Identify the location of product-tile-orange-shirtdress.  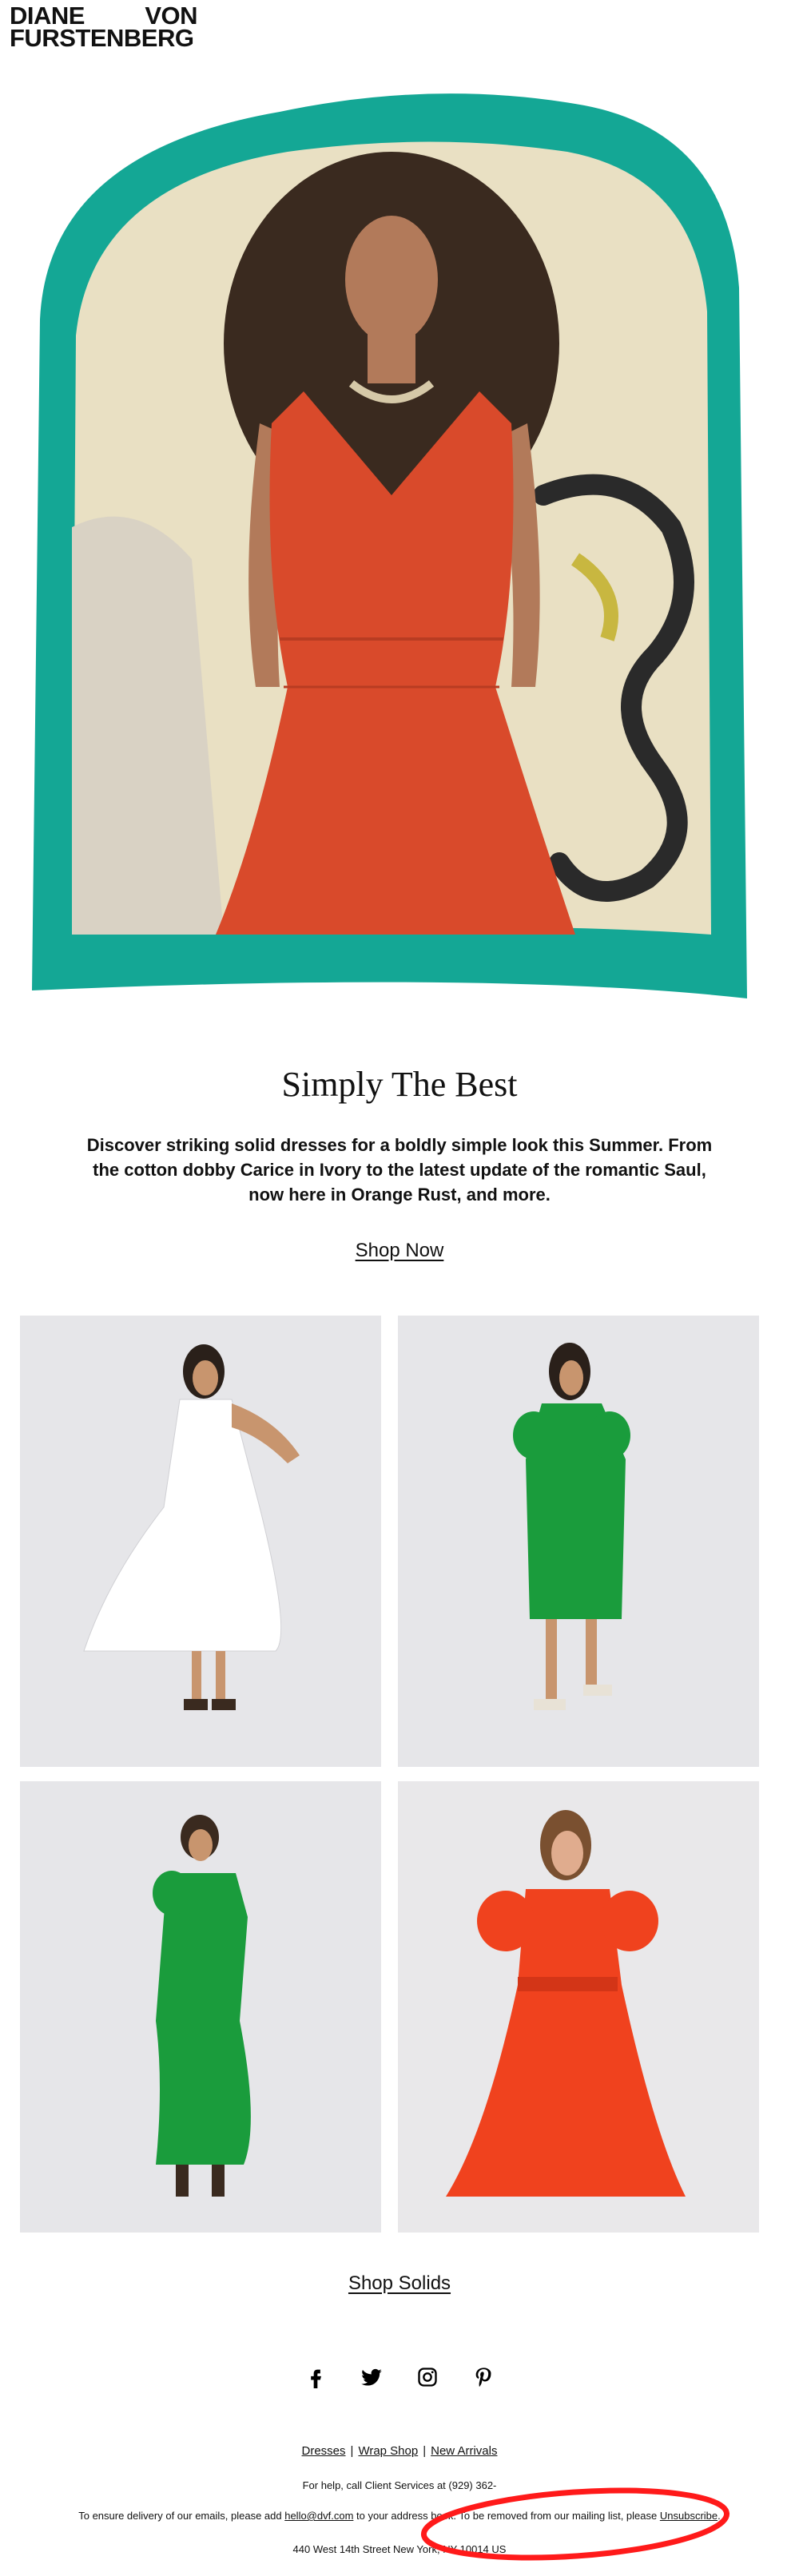
(578, 2007).